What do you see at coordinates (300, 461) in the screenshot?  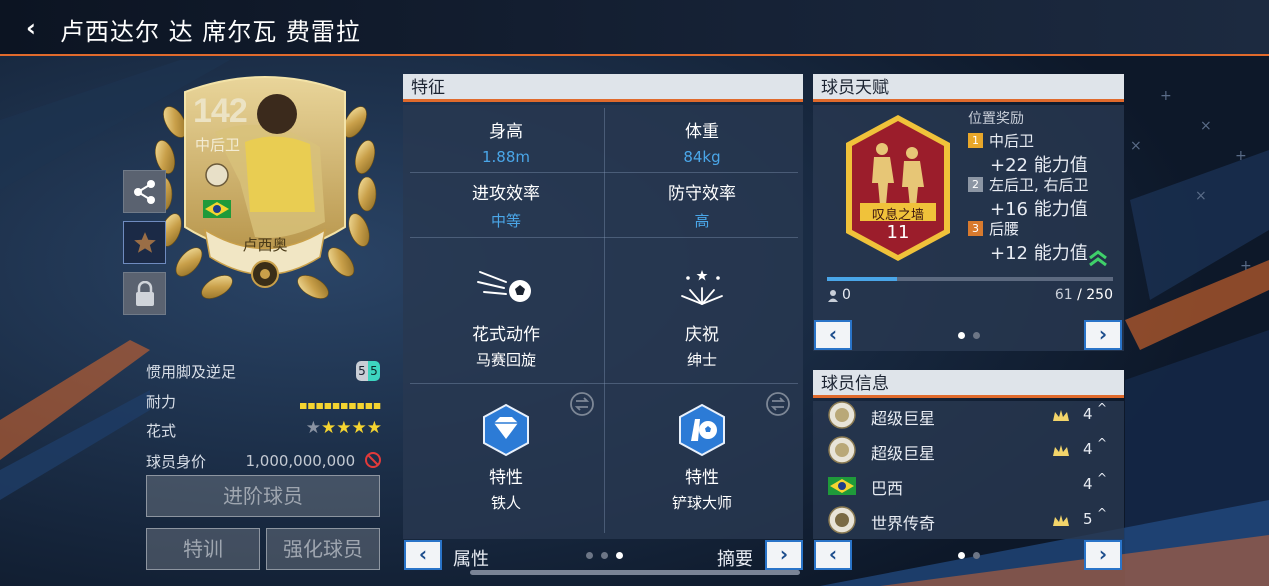 I see `value-amount: 1,000,000,000` at bounding box center [300, 461].